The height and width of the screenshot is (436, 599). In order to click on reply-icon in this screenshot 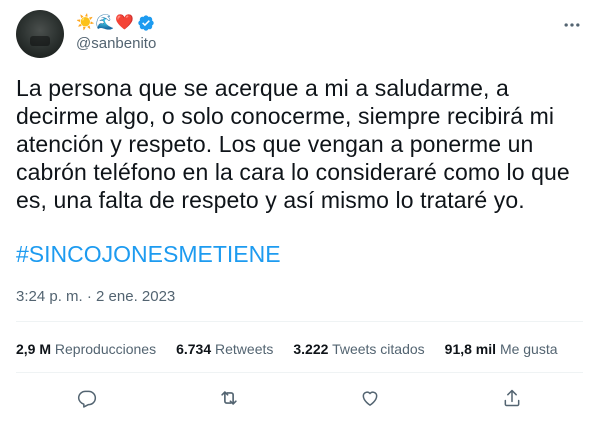, I will do `click(87, 398)`.